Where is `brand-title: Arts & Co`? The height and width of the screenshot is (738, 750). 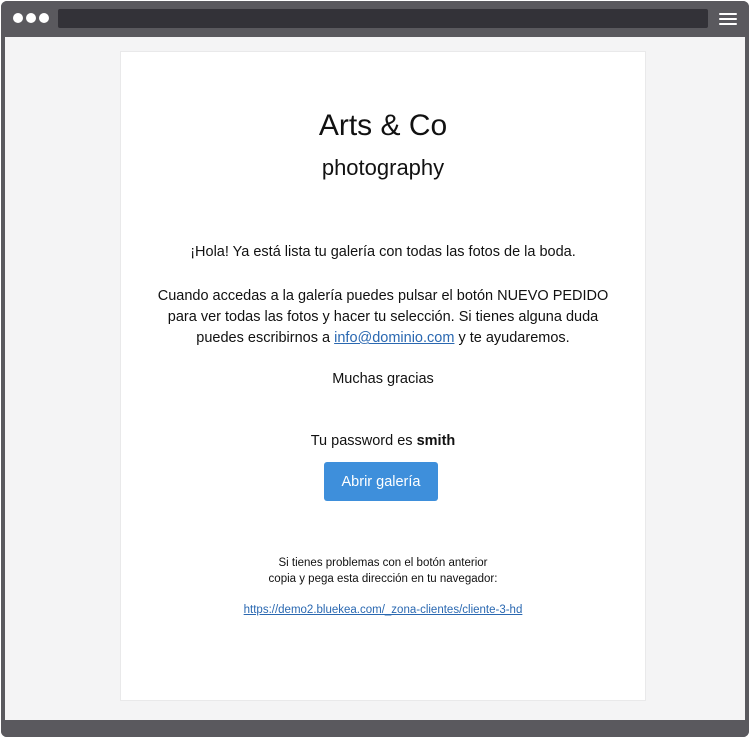 brand-title: Arts & Co is located at coordinates (383, 125).